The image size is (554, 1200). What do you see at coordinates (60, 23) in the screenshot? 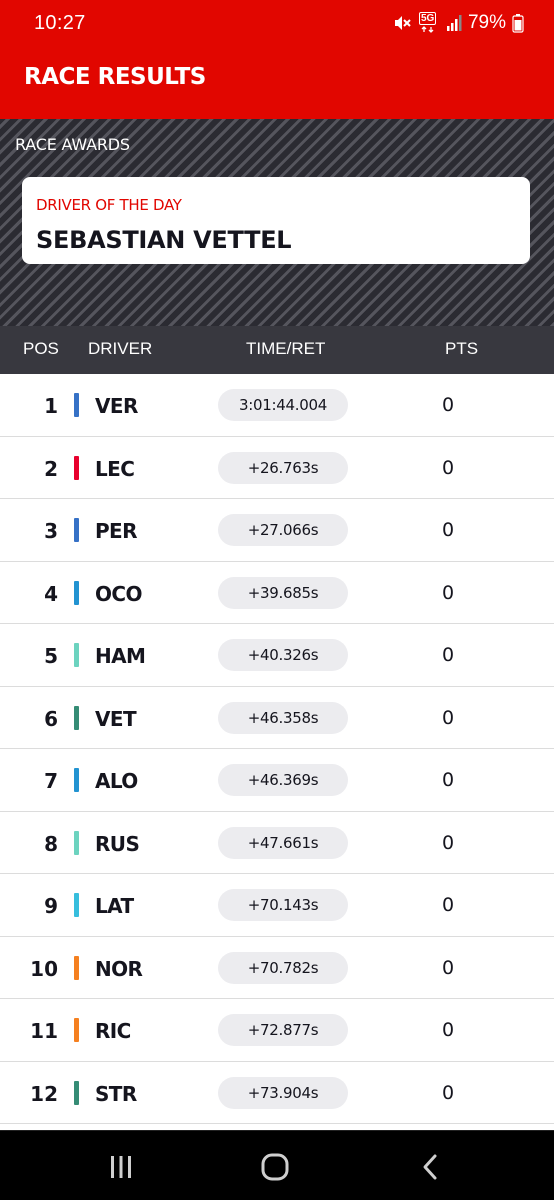
I see `status-time: 10:27` at bounding box center [60, 23].